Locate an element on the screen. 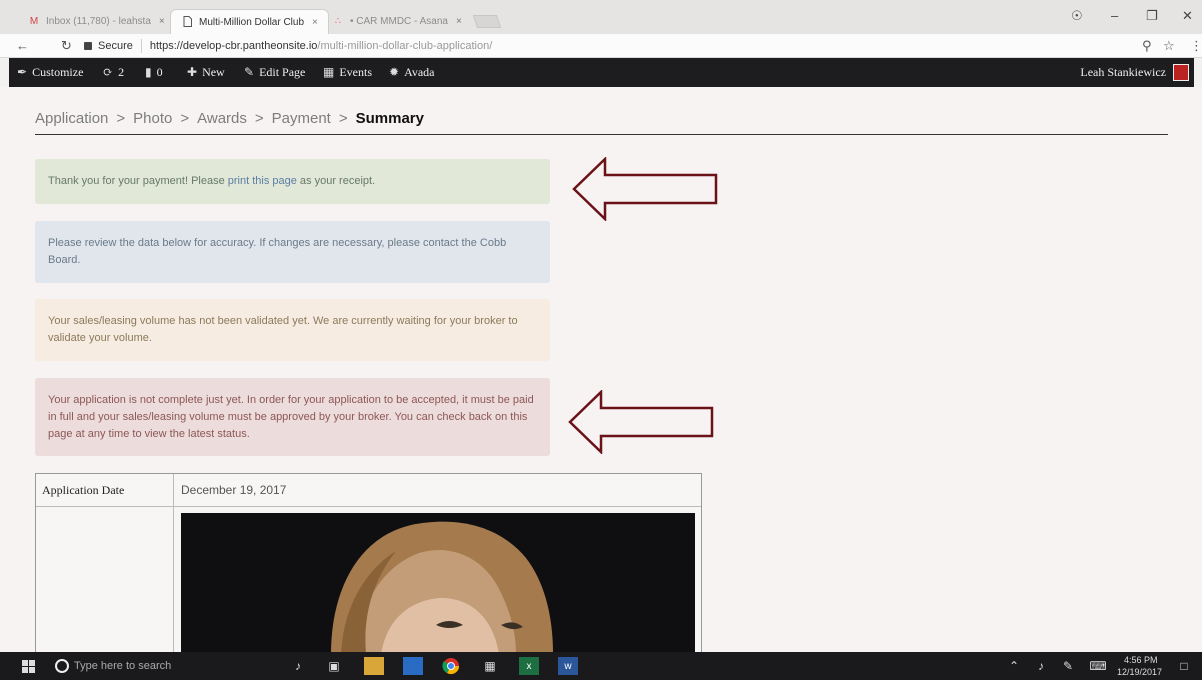 This screenshot has width=1202, height=680. breadcrumb-summary: Summary is located at coordinates (389, 118).